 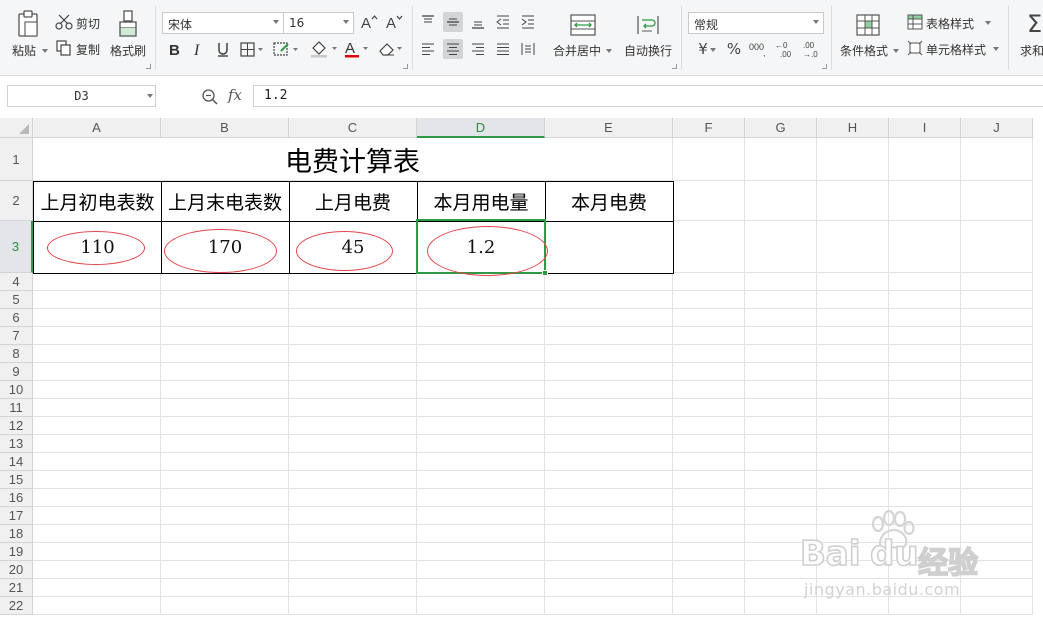 I want to click on cell-d18, so click(x=481, y=534).